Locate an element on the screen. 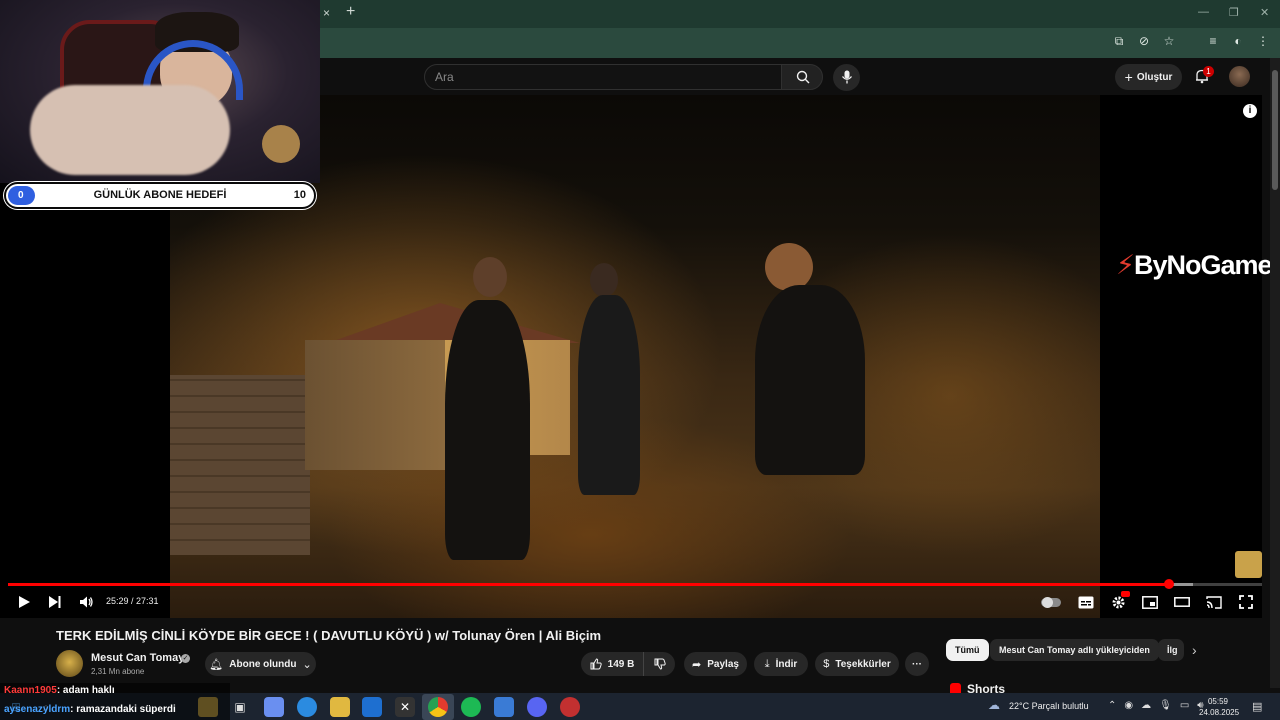  more-actions-button: ··· is located at coordinates (917, 664).